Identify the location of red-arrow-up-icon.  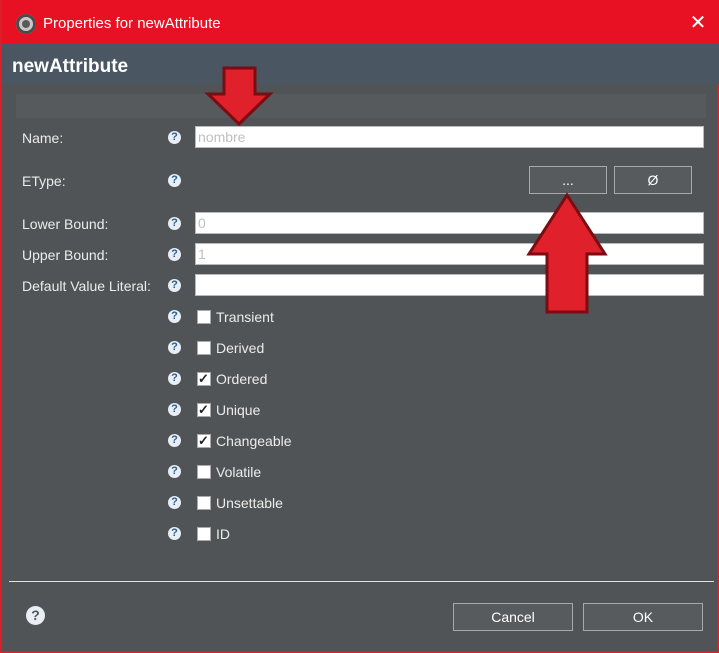
(567, 253).